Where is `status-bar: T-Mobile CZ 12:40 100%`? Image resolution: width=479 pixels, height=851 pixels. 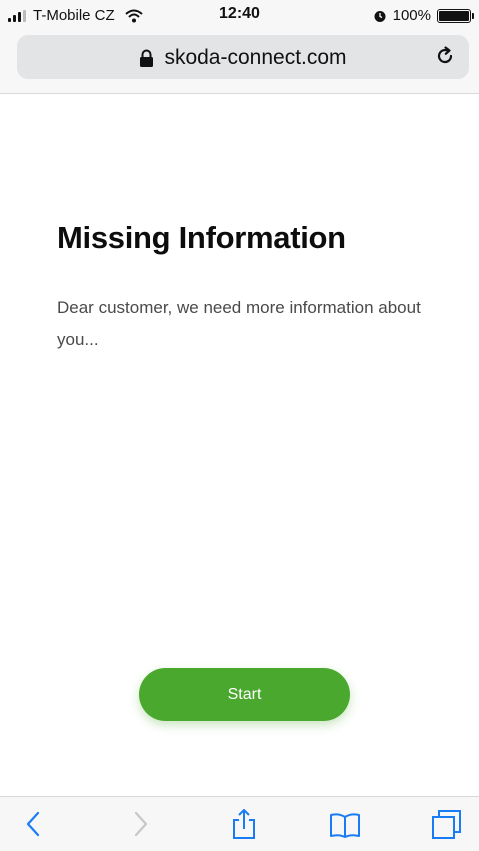
status-bar: T-Mobile CZ 12:40 100% is located at coordinates (239, 16).